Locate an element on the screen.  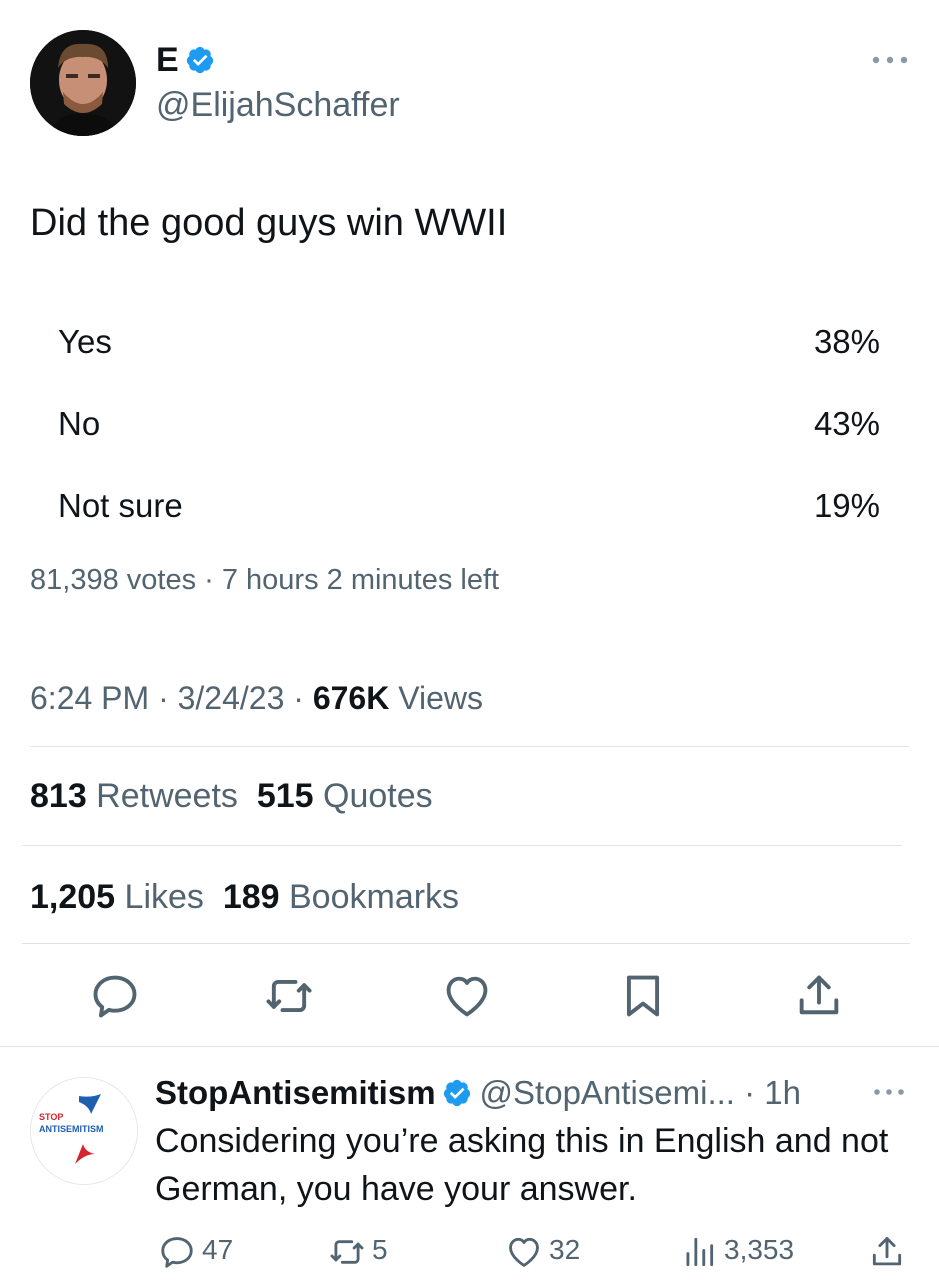
reply-retweet-action: 5 is located at coordinates (358, 1250).